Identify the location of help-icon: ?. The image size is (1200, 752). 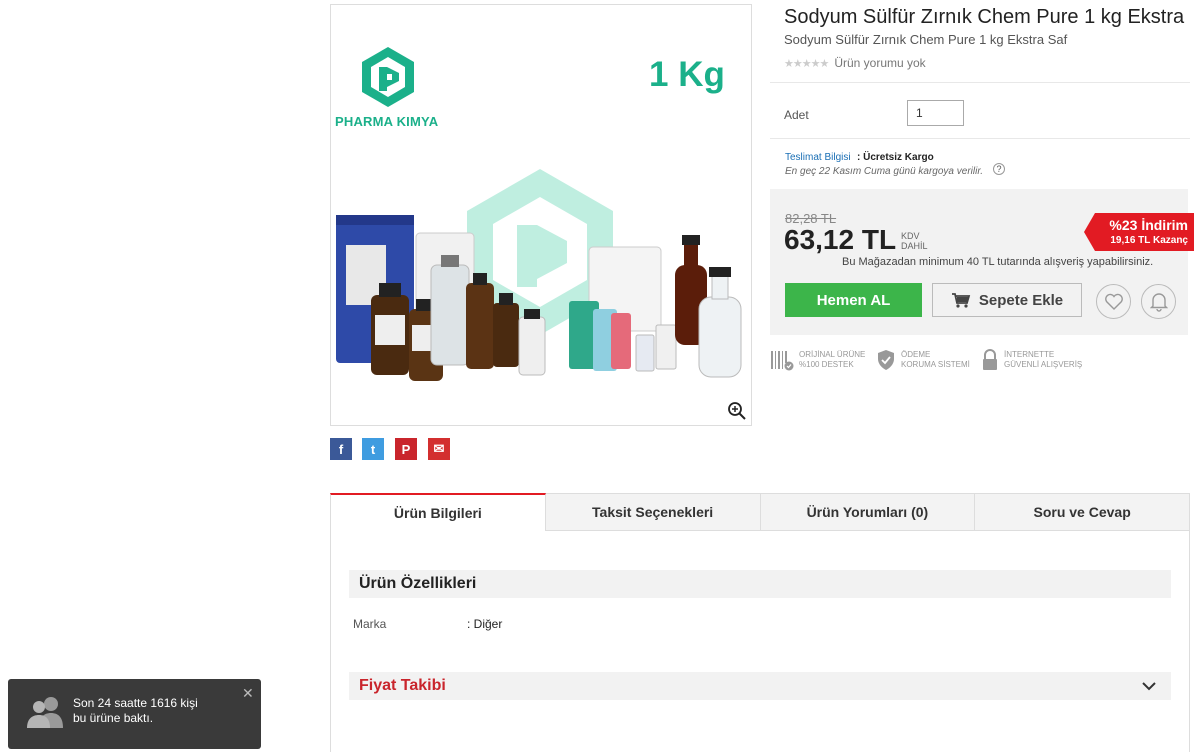
(999, 169).